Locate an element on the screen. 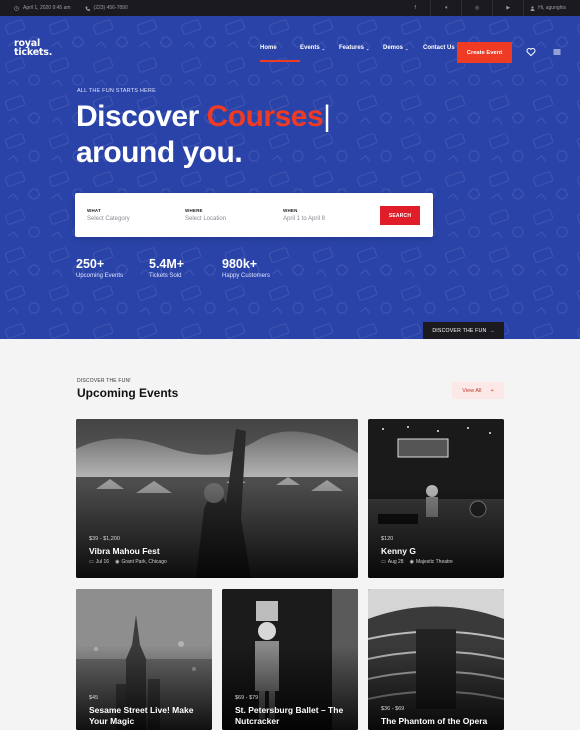 The width and height of the screenshot is (580, 730). facebook-icon: f is located at coordinates (415, 8).